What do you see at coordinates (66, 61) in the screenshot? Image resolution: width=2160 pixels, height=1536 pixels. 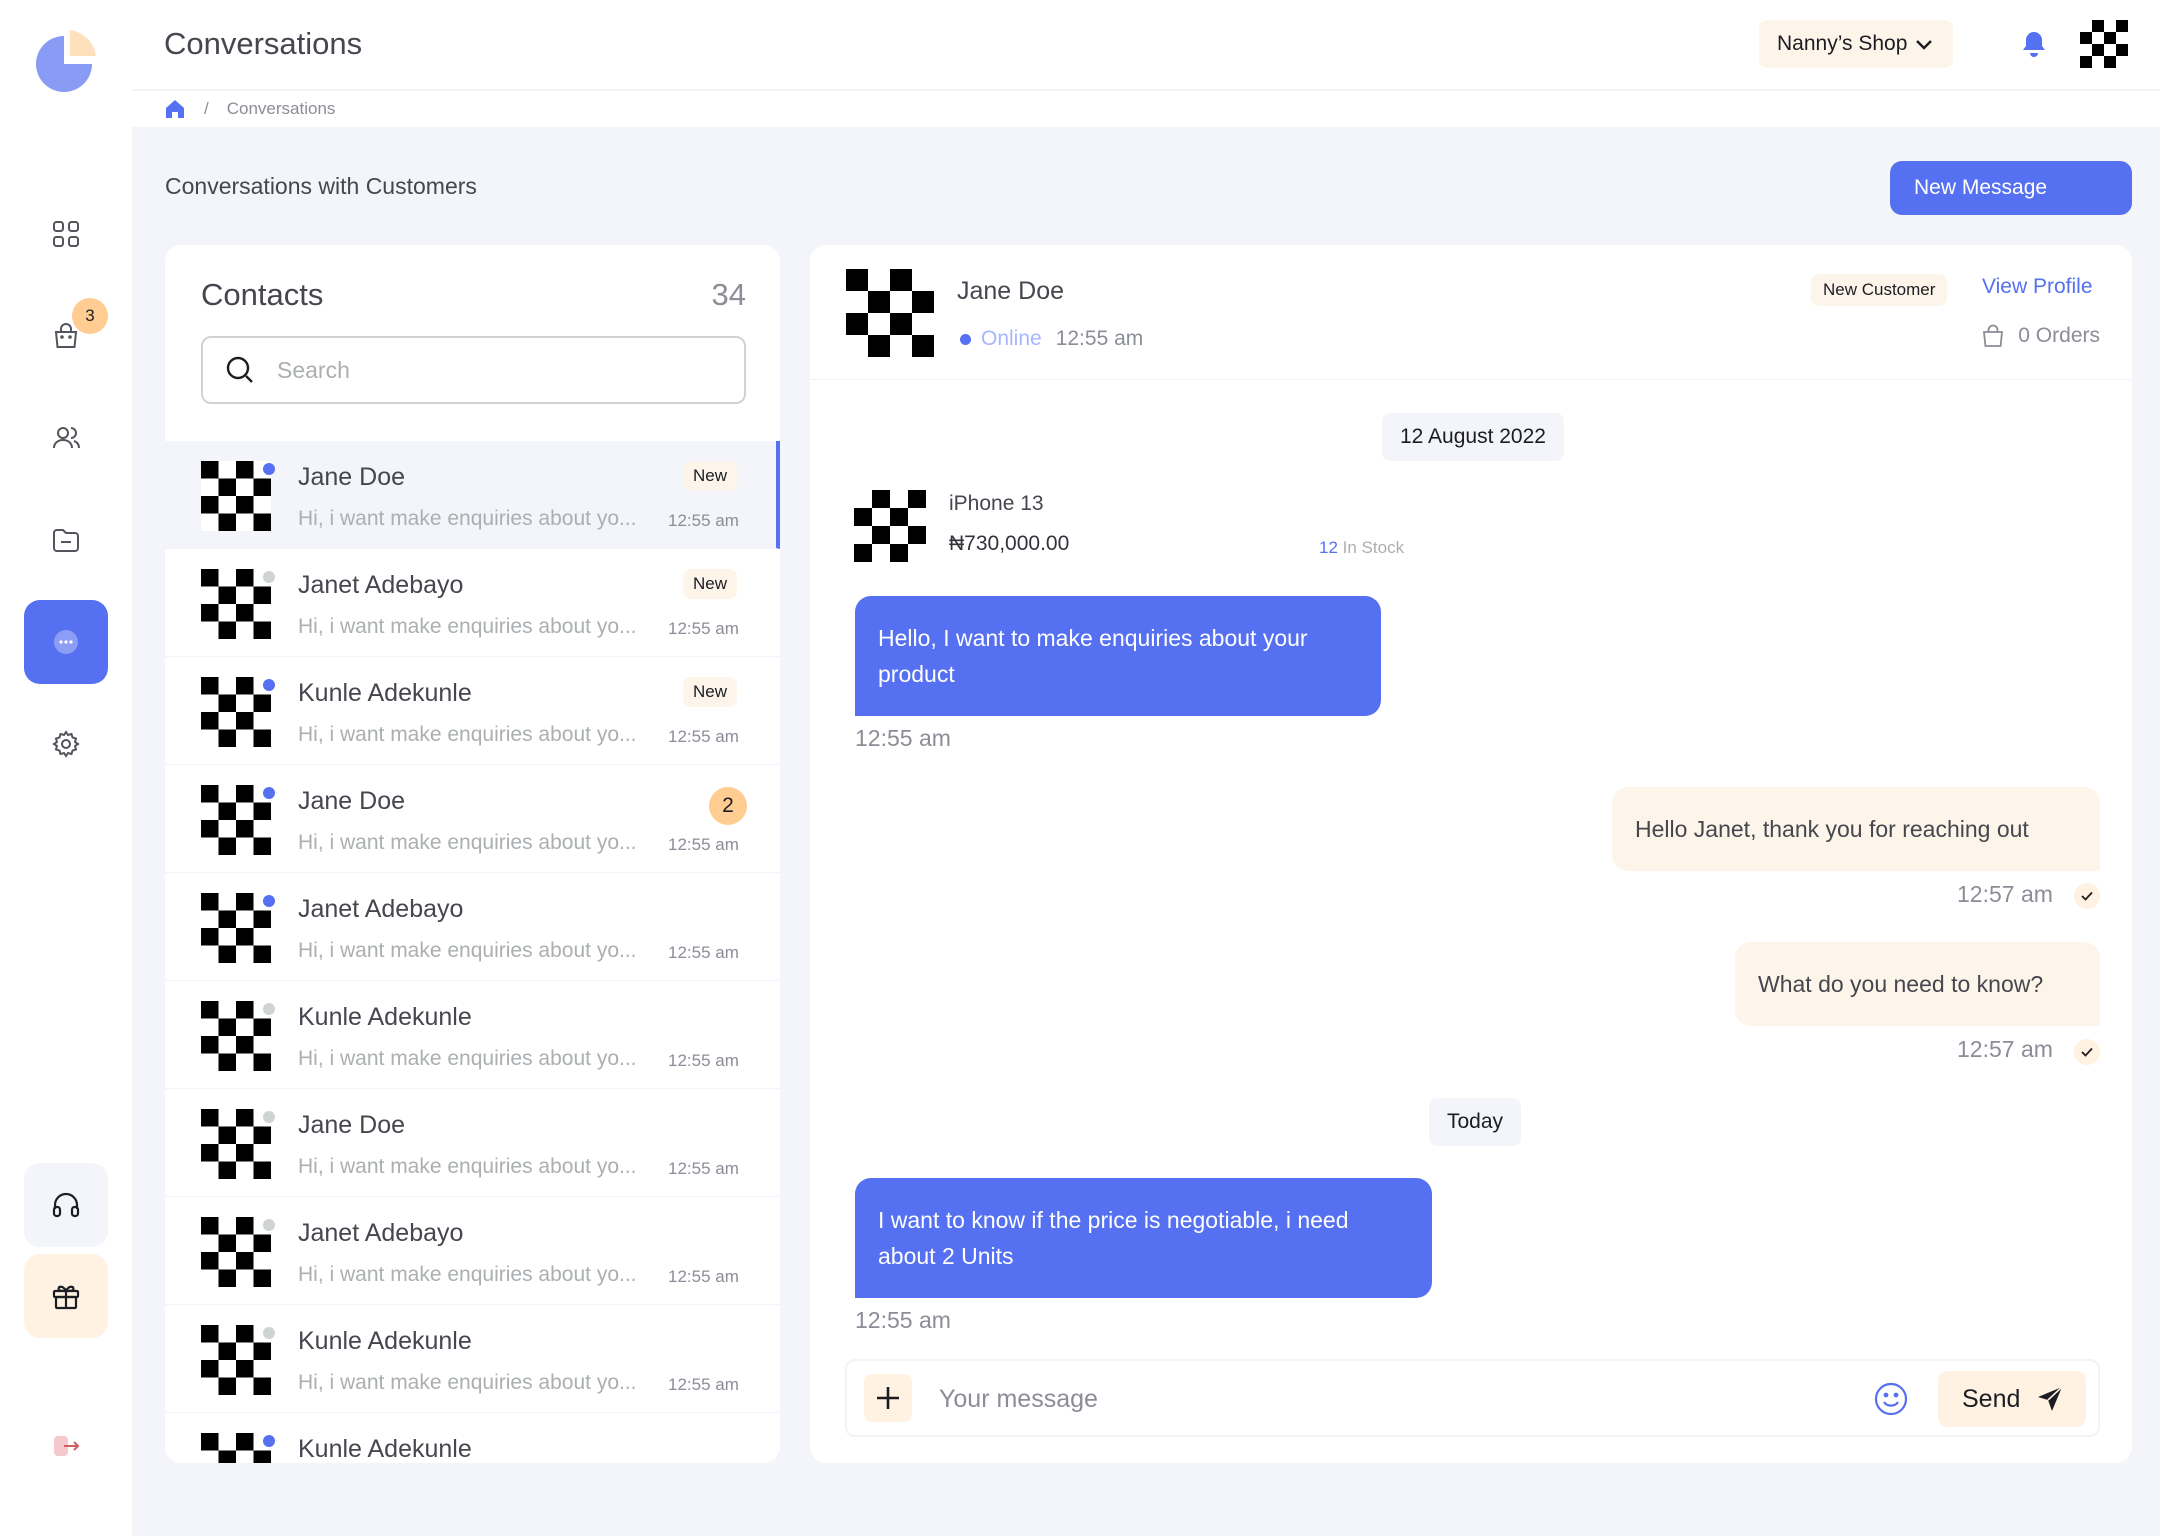 I see `logo-icon` at bounding box center [66, 61].